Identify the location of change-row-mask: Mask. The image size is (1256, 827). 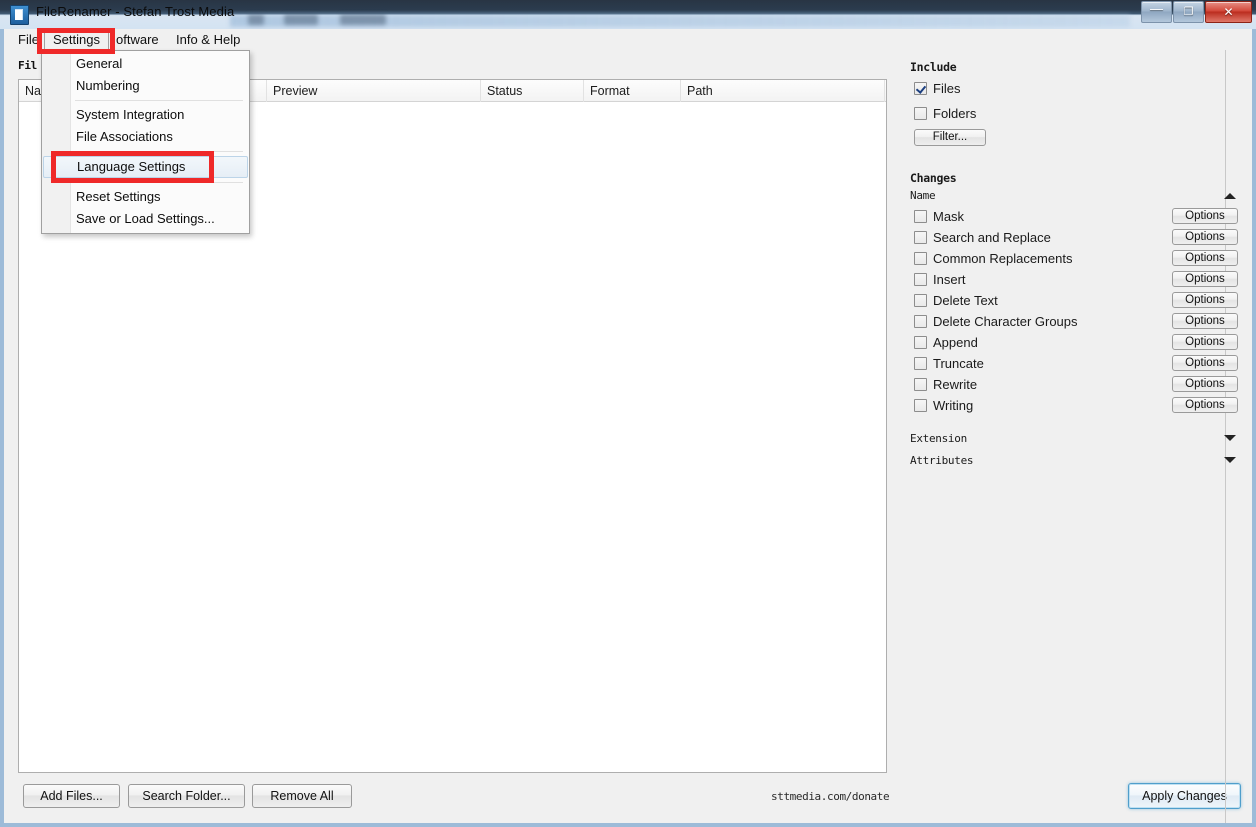
(939, 217).